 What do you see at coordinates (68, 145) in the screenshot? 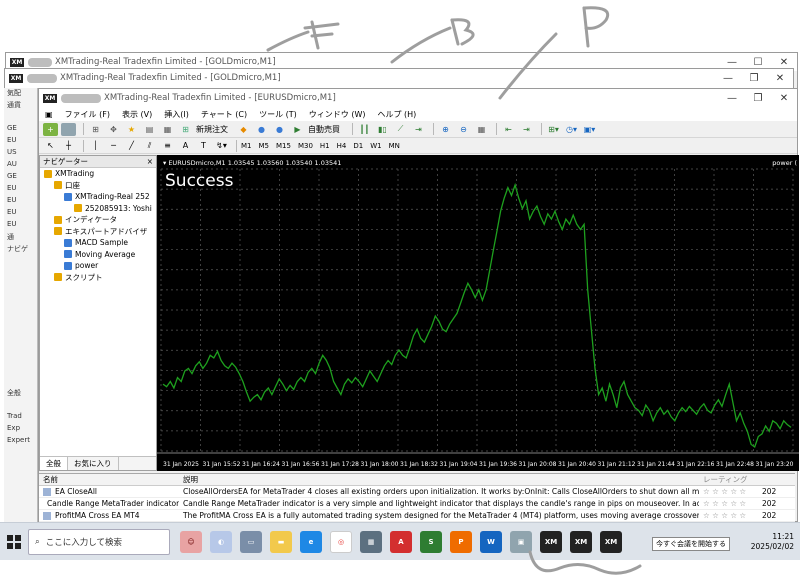
I see `crosshair-icon: ┼` at bounding box center [68, 145].